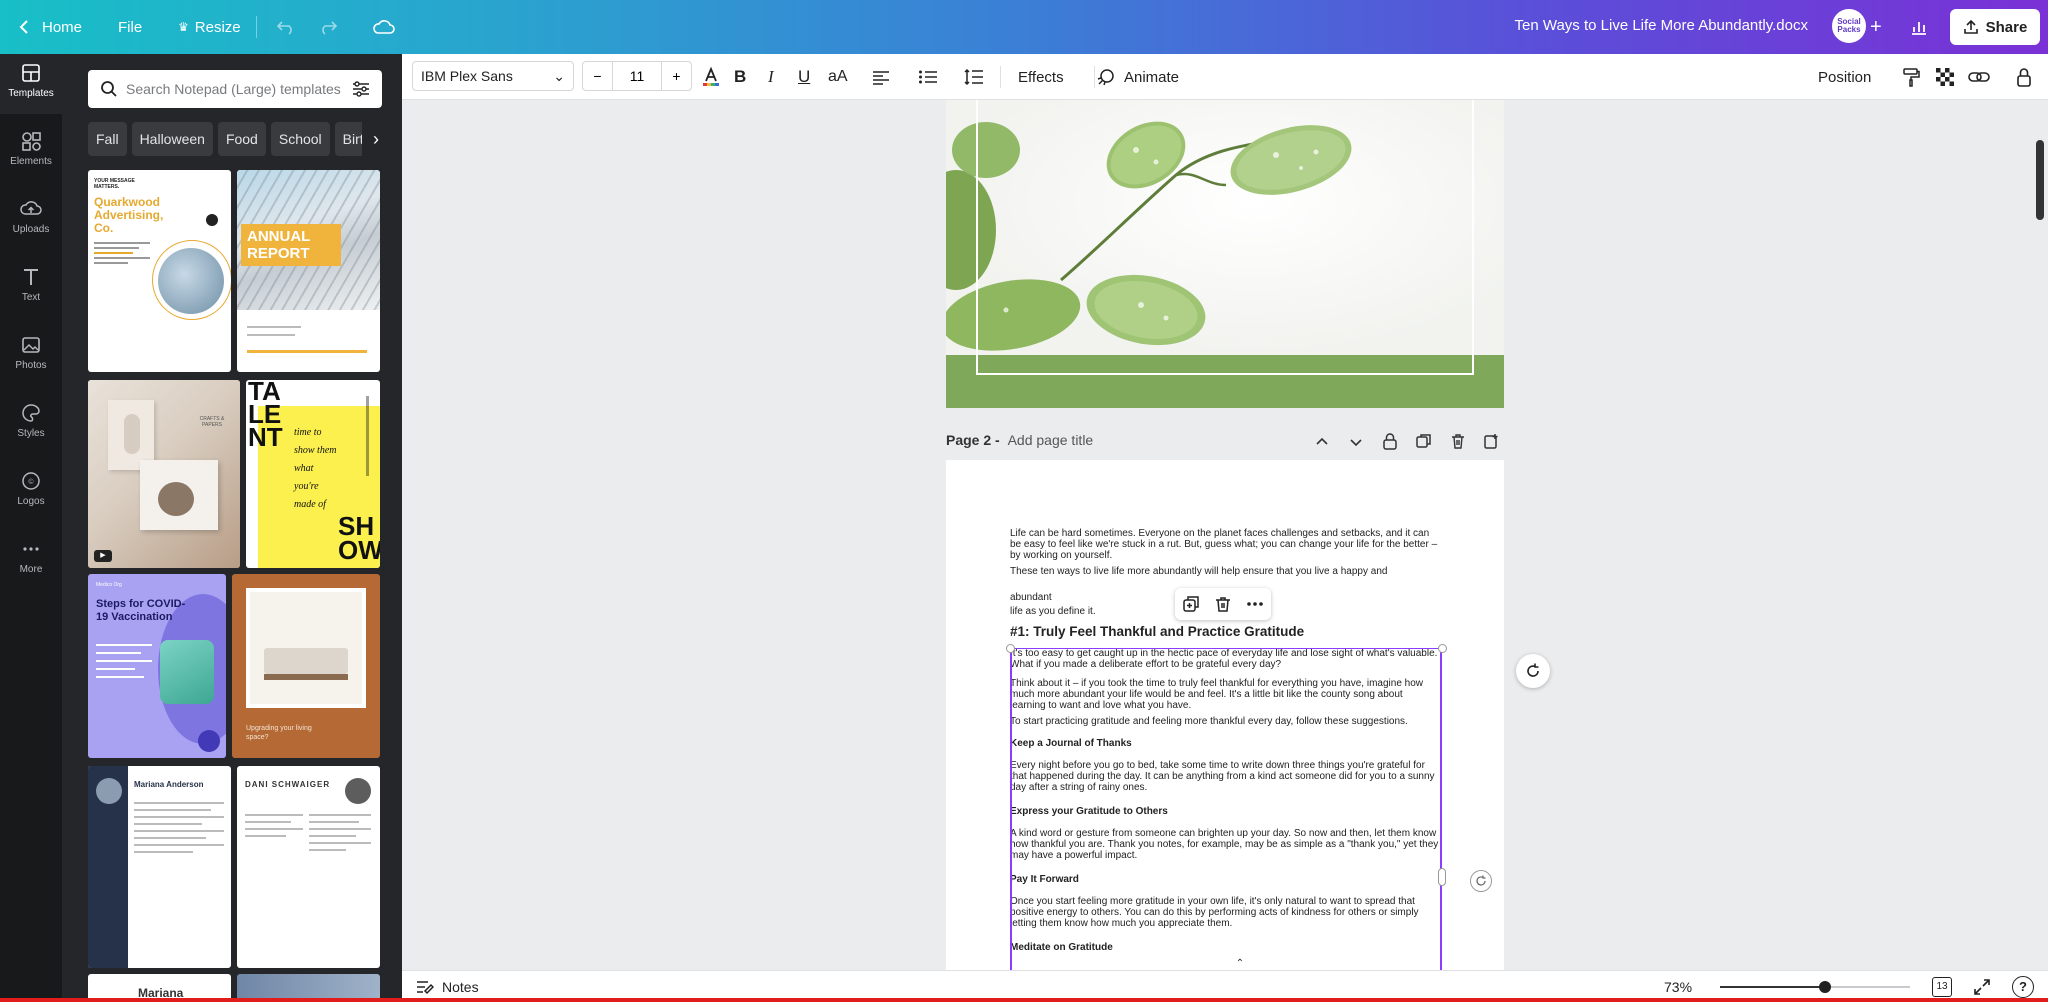 This screenshot has width=2048, height=1002. What do you see at coordinates (308, 867) in the screenshot?
I see `template-thumbnail: DANI SCHWAIGER` at bounding box center [308, 867].